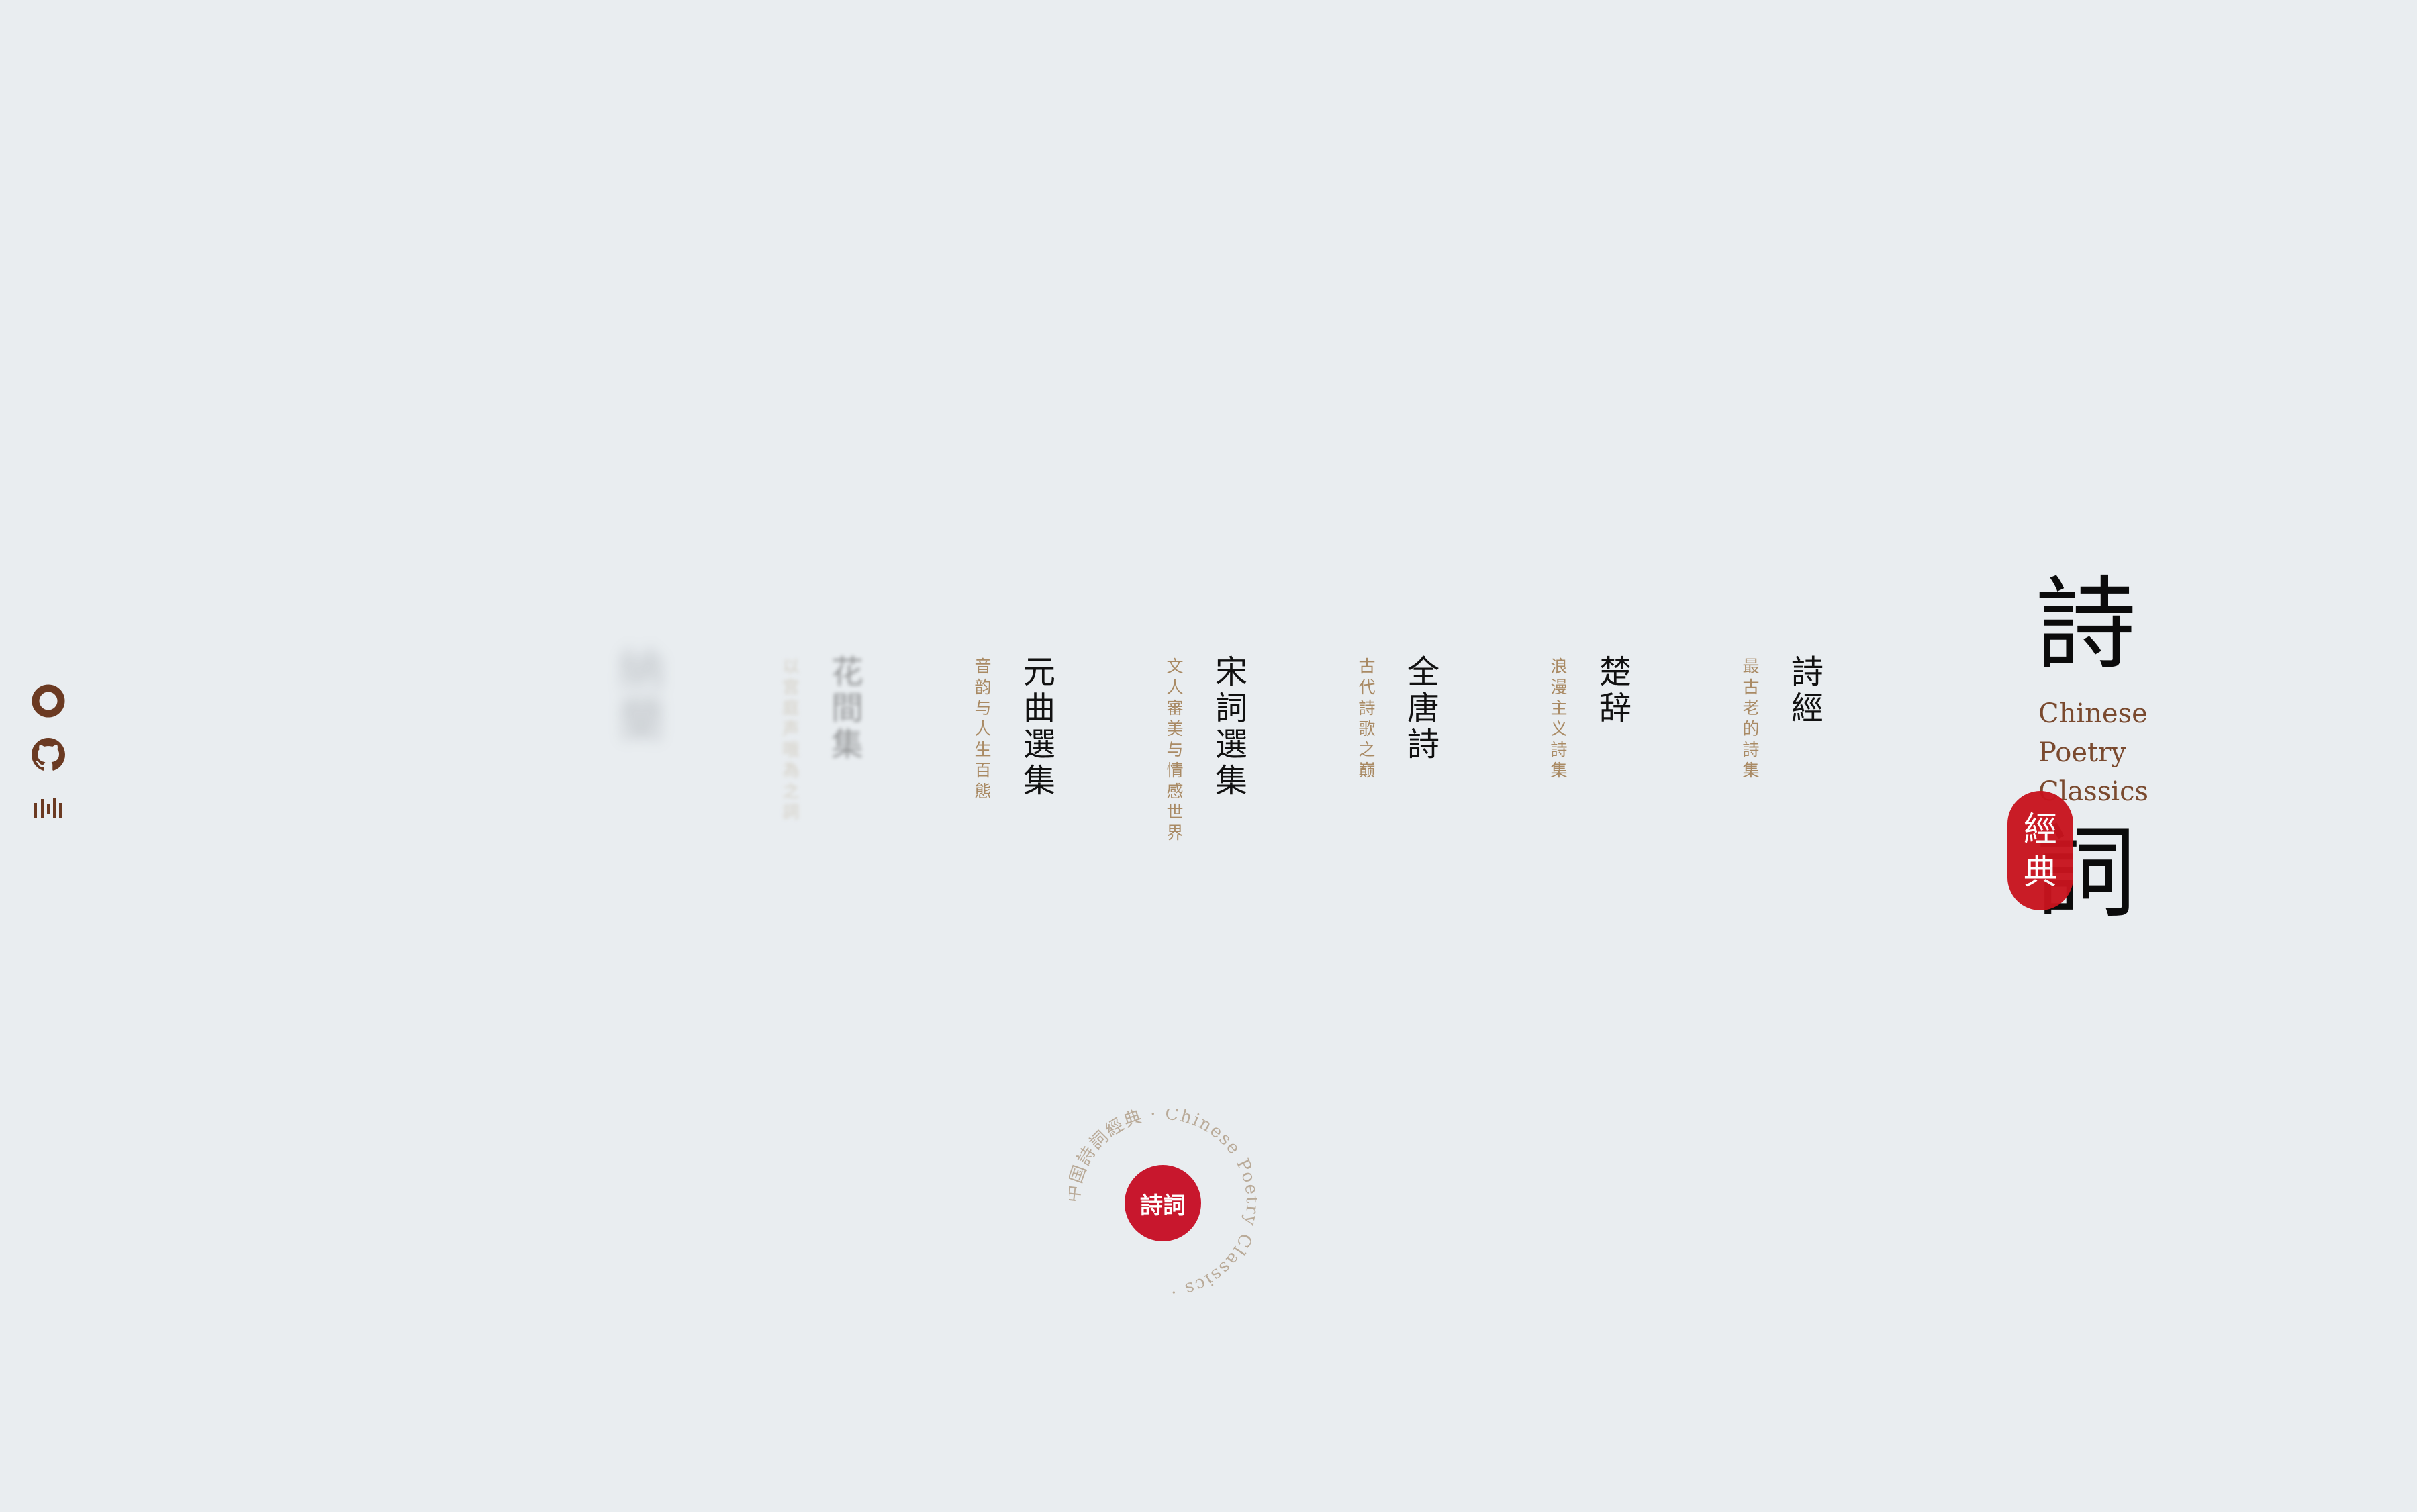  Describe the element at coordinates (1420, 709) in the screenshot. I see `collection-title: 全唐詩` at that location.